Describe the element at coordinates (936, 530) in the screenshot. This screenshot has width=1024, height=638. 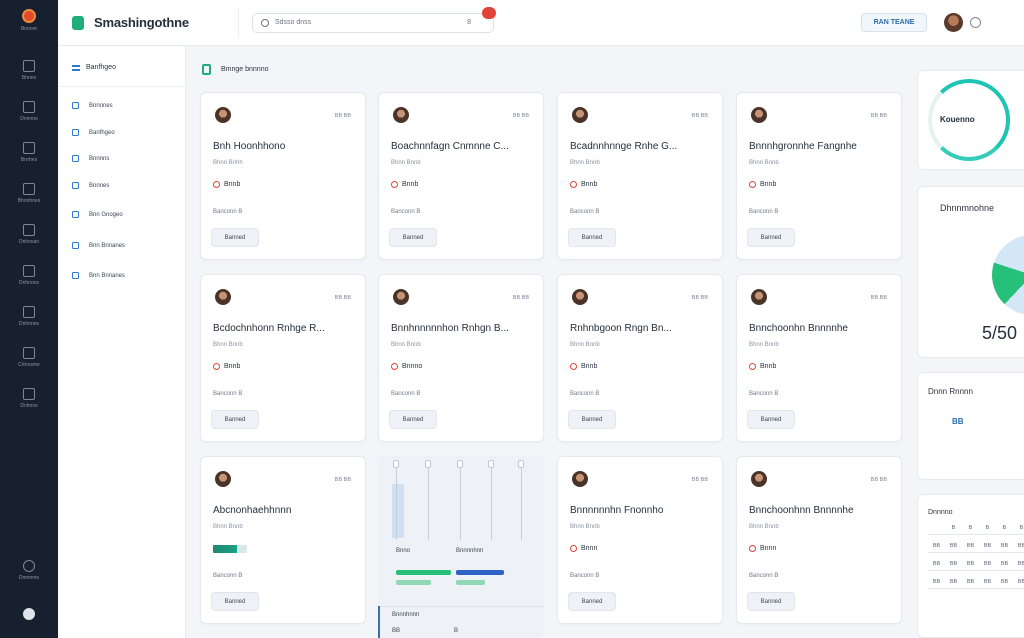
I see `calendar-cell` at that location.